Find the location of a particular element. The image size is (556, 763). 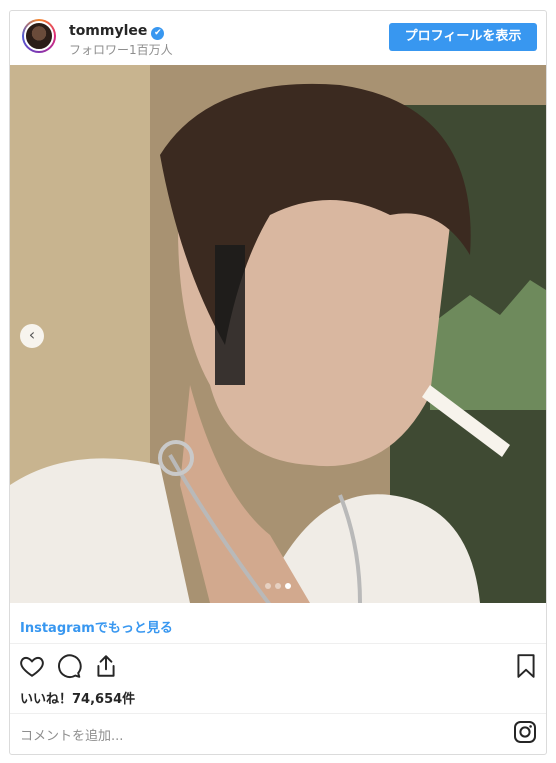

like-count: いいね！74,654件 is located at coordinates (77, 697).